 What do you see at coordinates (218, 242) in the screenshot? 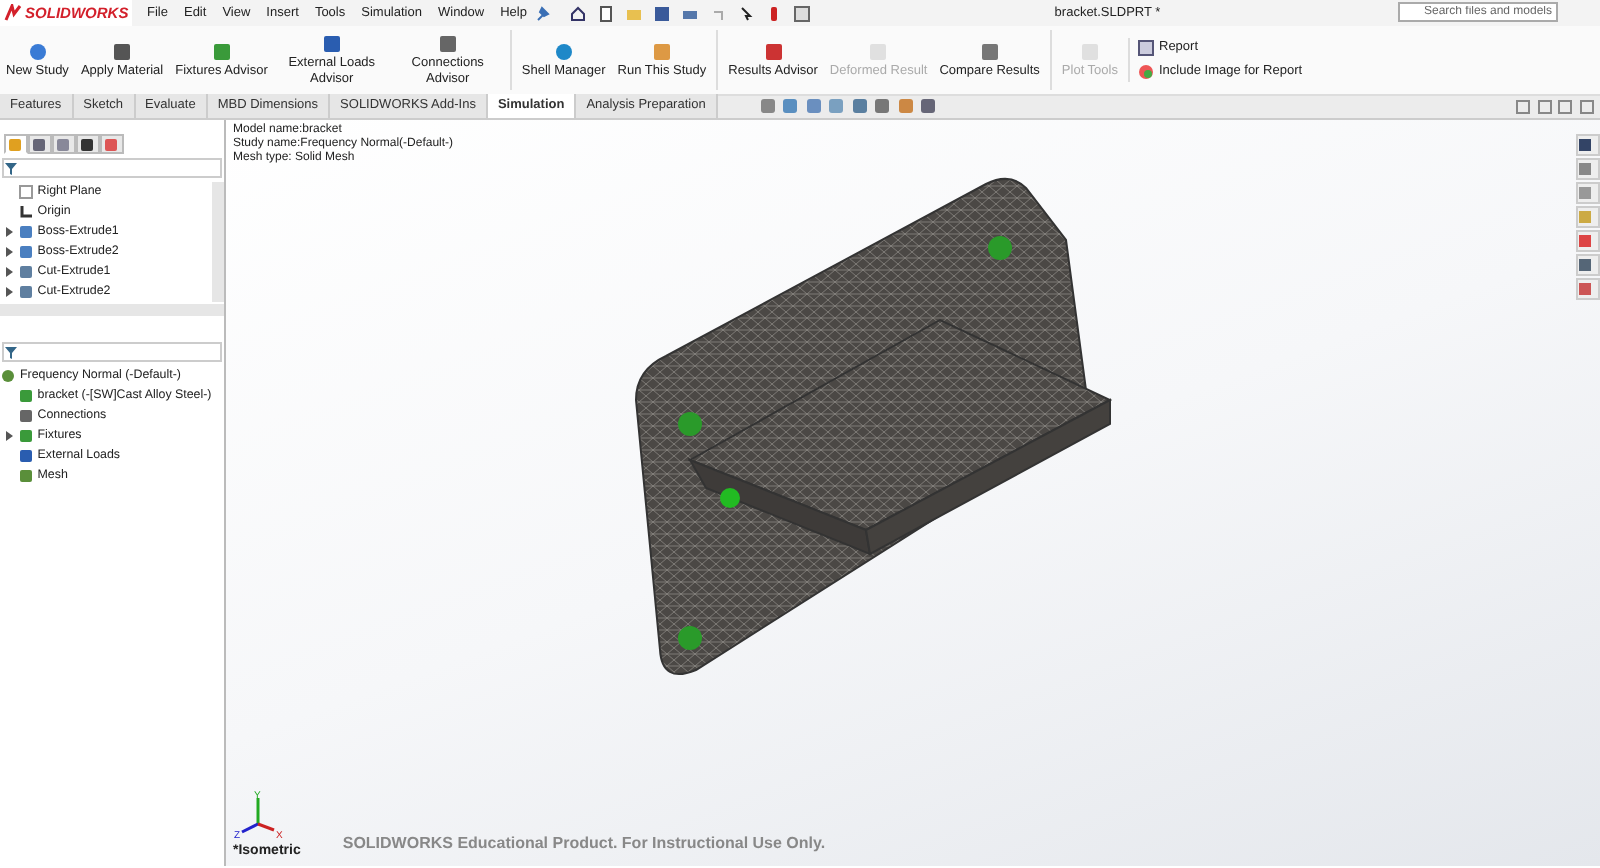
I see `vertical-scrollbar` at bounding box center [218, 242].